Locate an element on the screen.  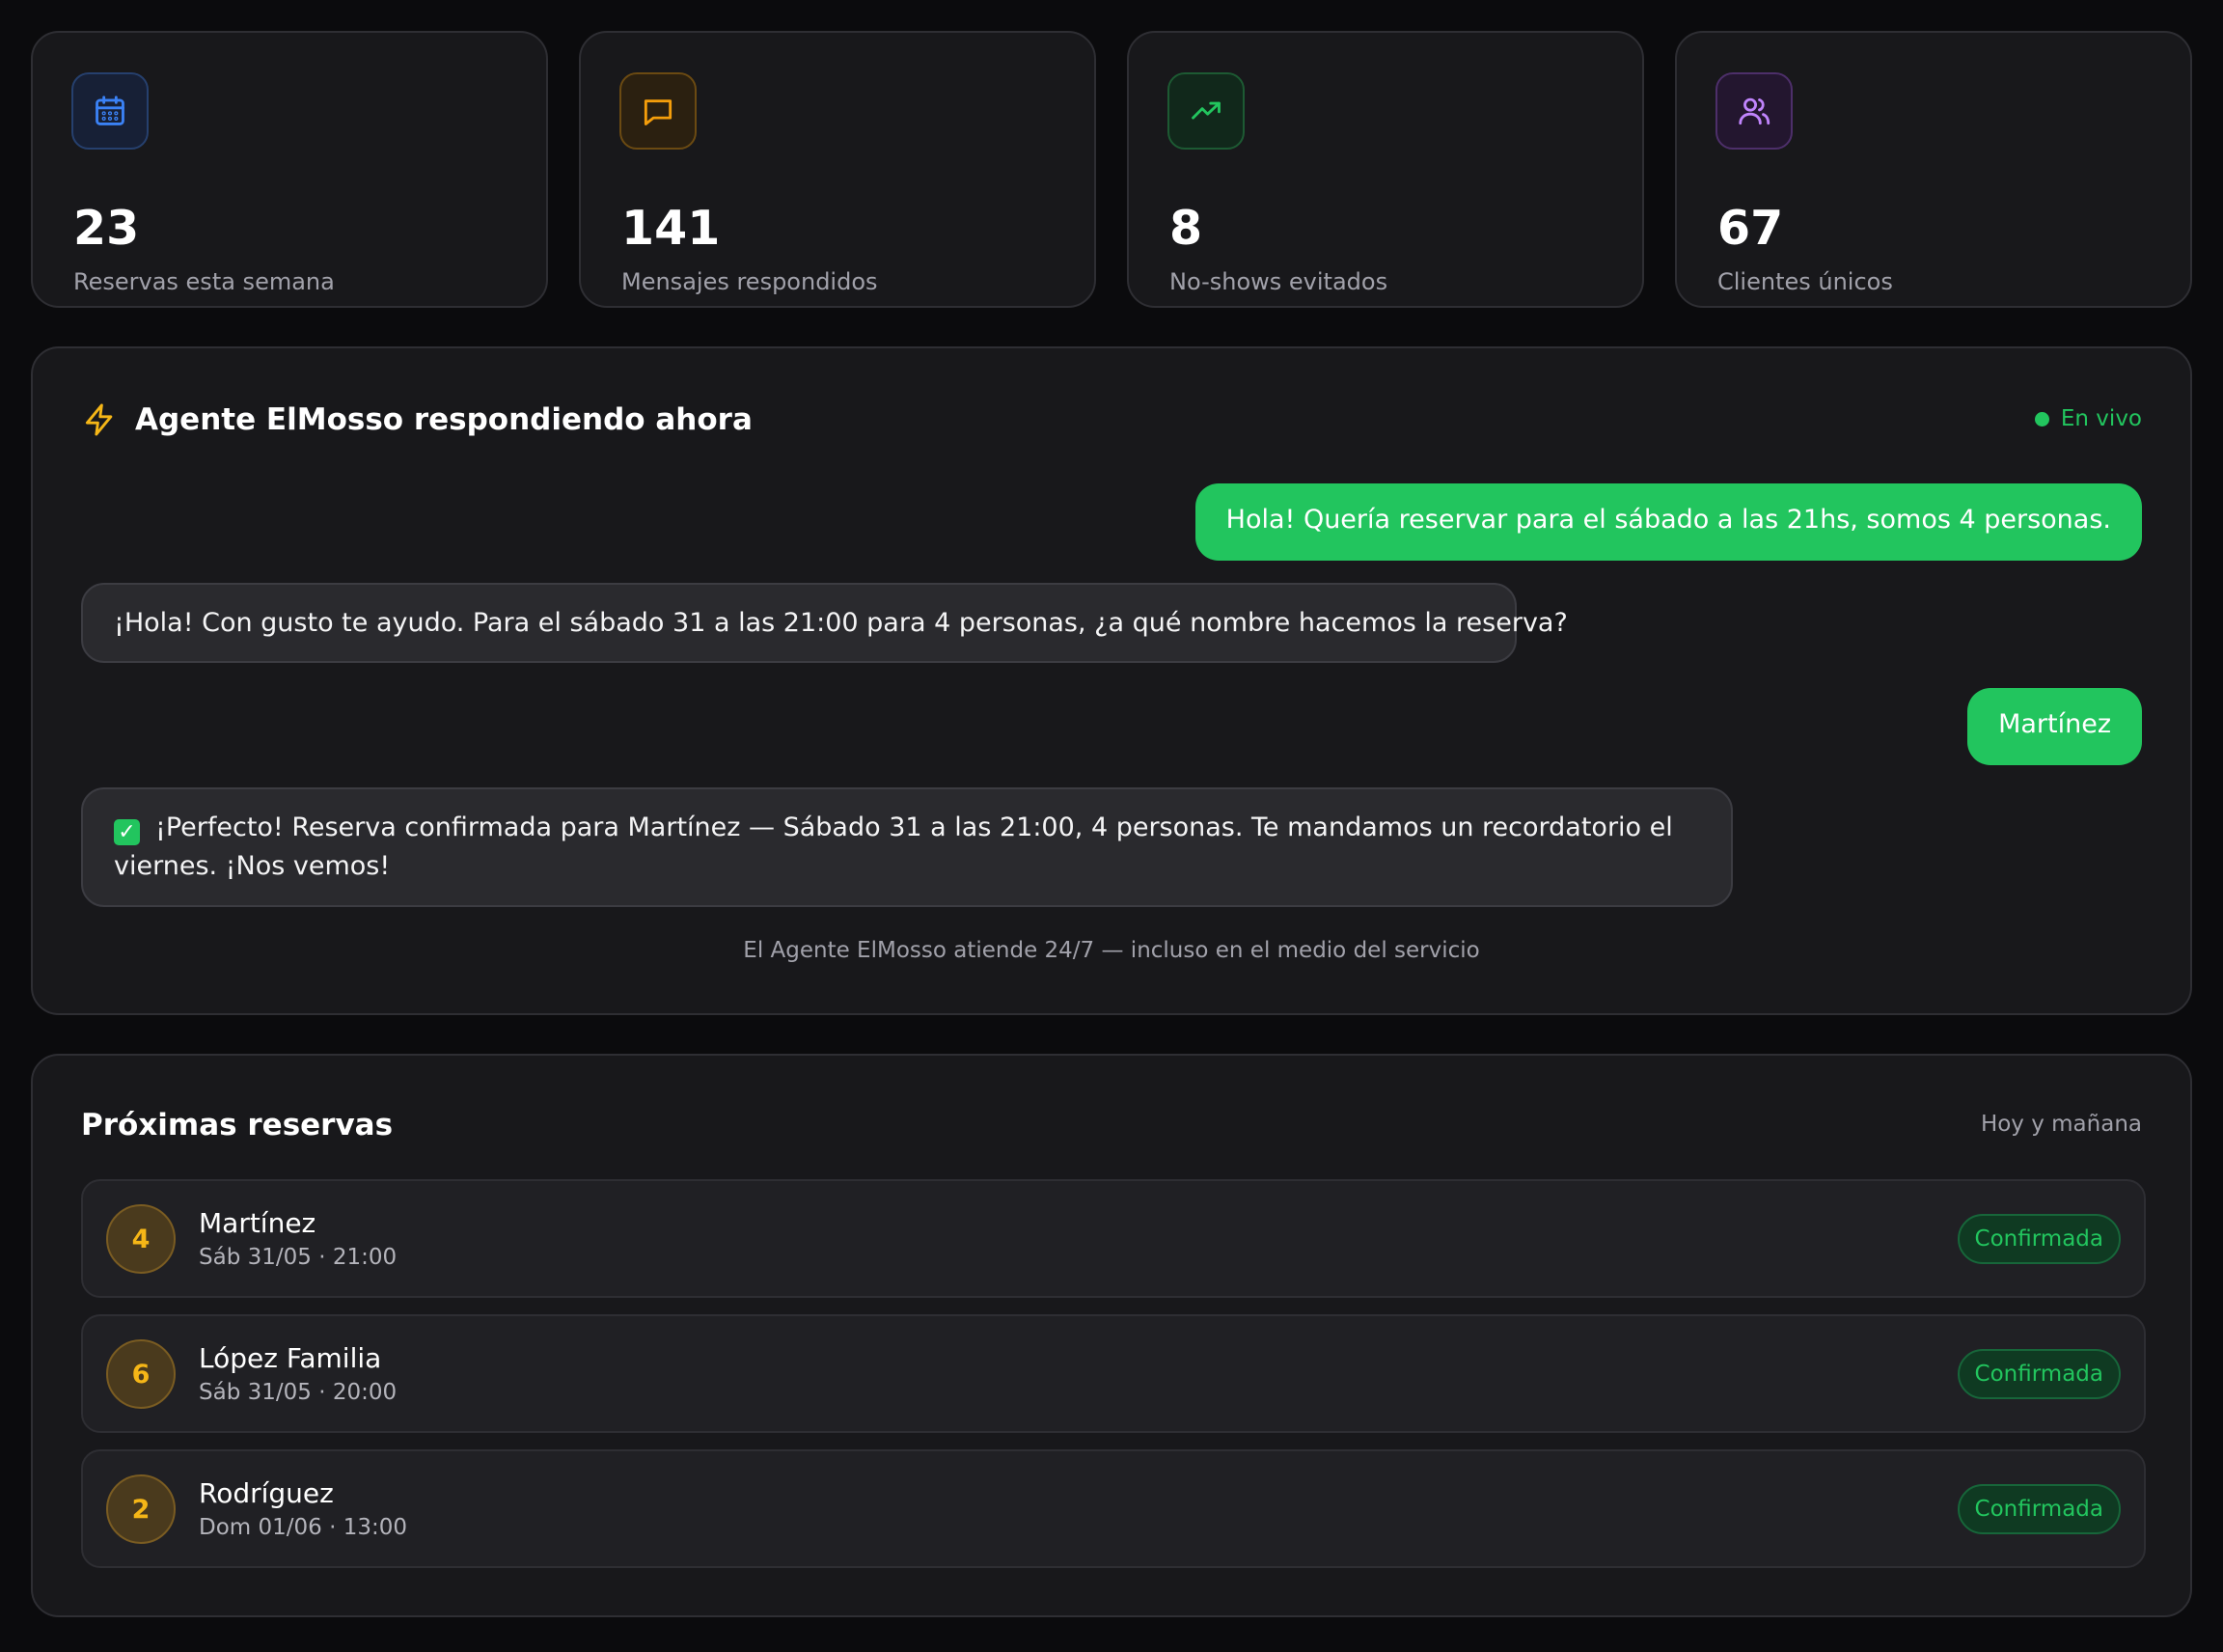
stat-value: 23 is located at coordinates (106, 228).